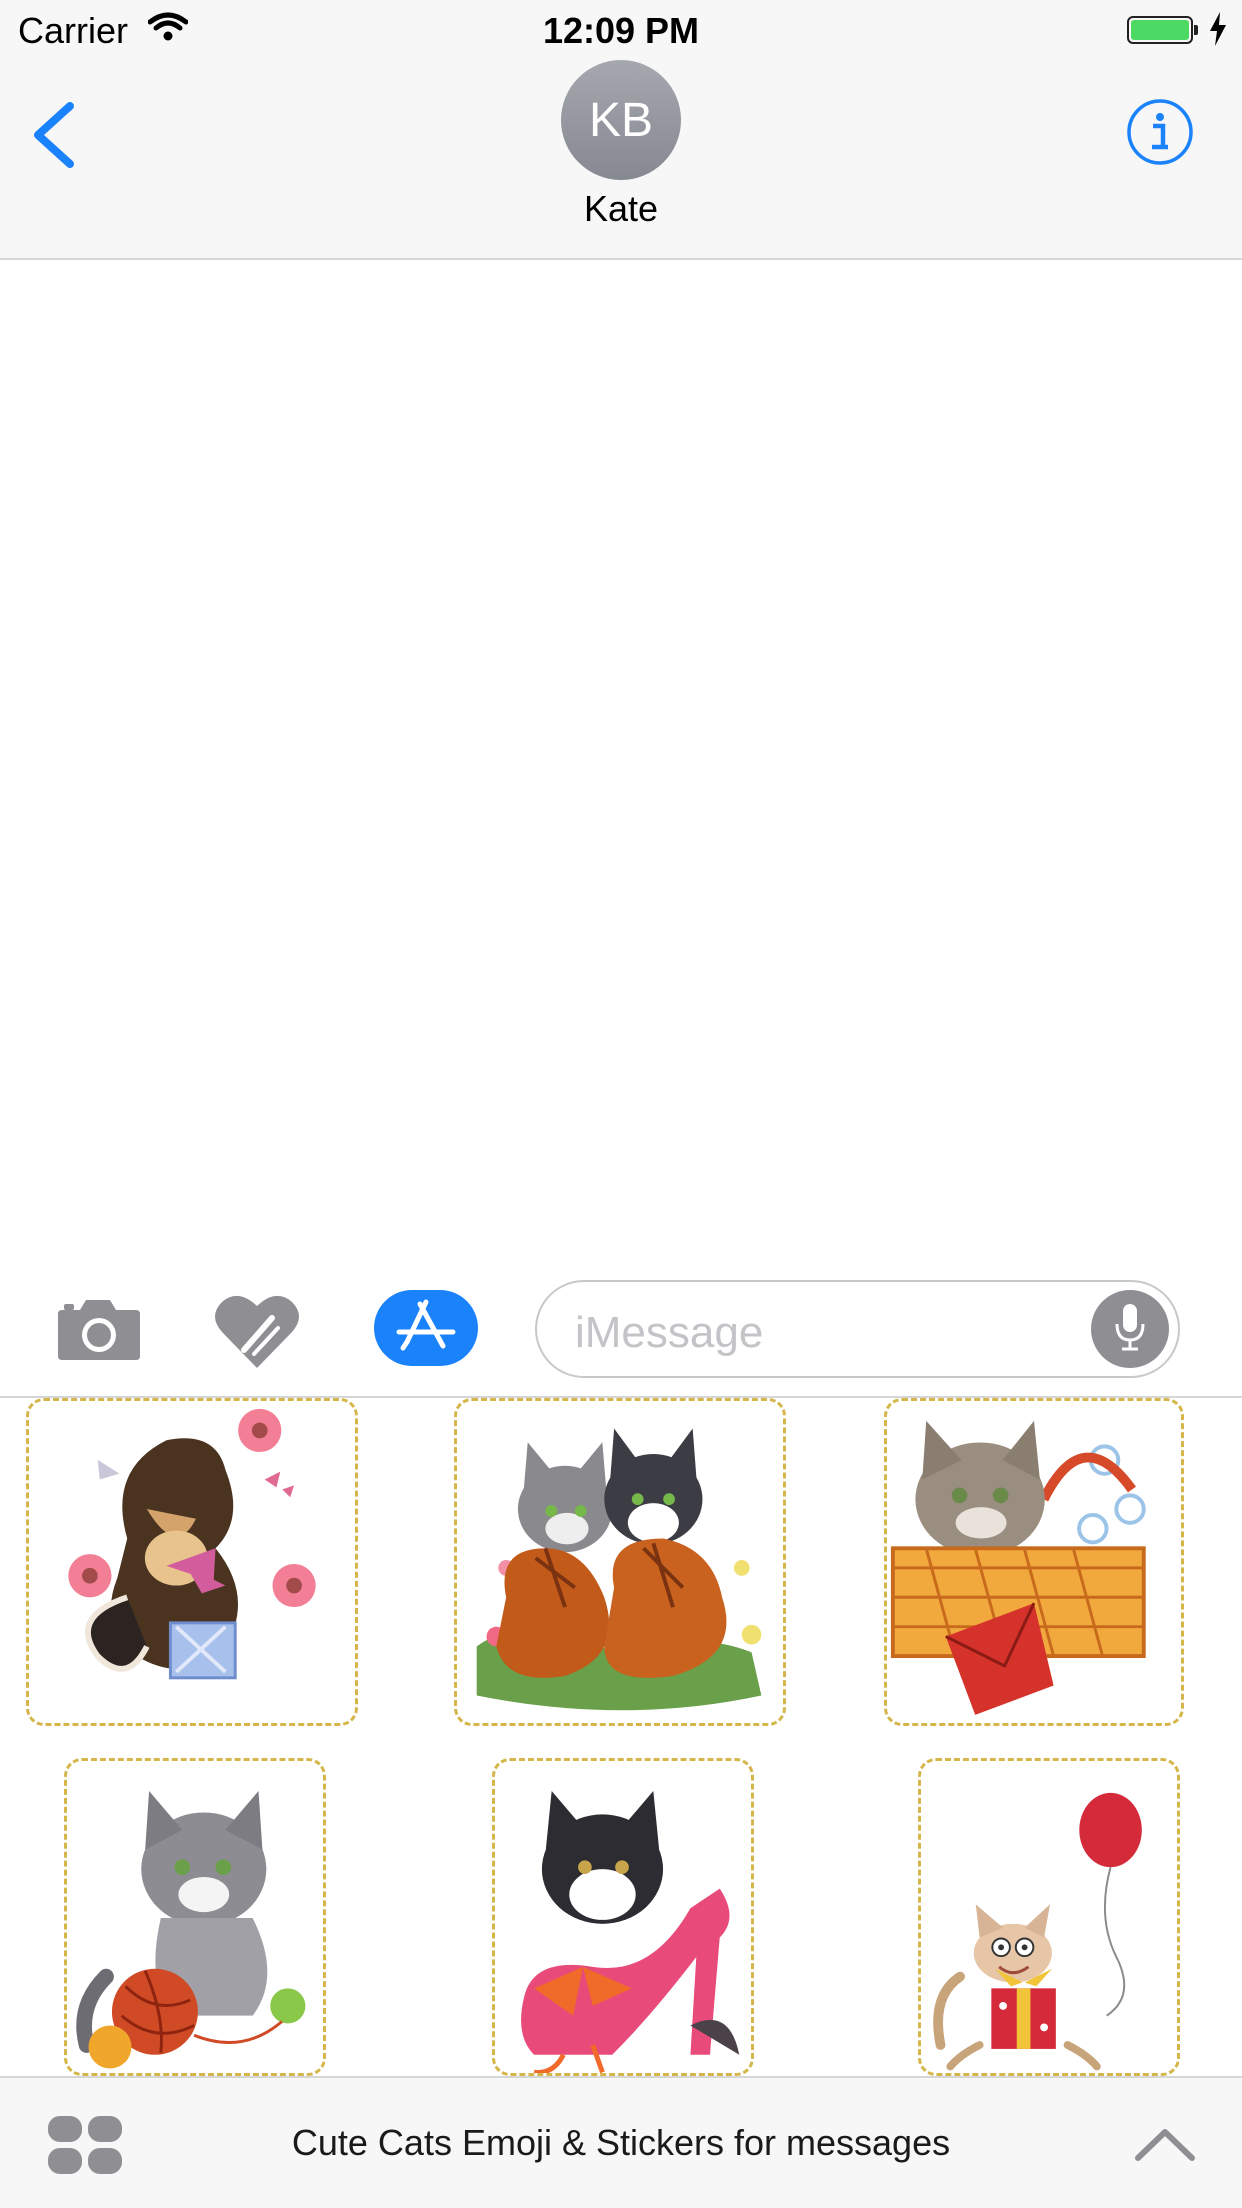 The image size is (1242, 2208). Describe the element at coordinates (621, 209) in the screenshot. I see `contact-name: Kate` at that location.